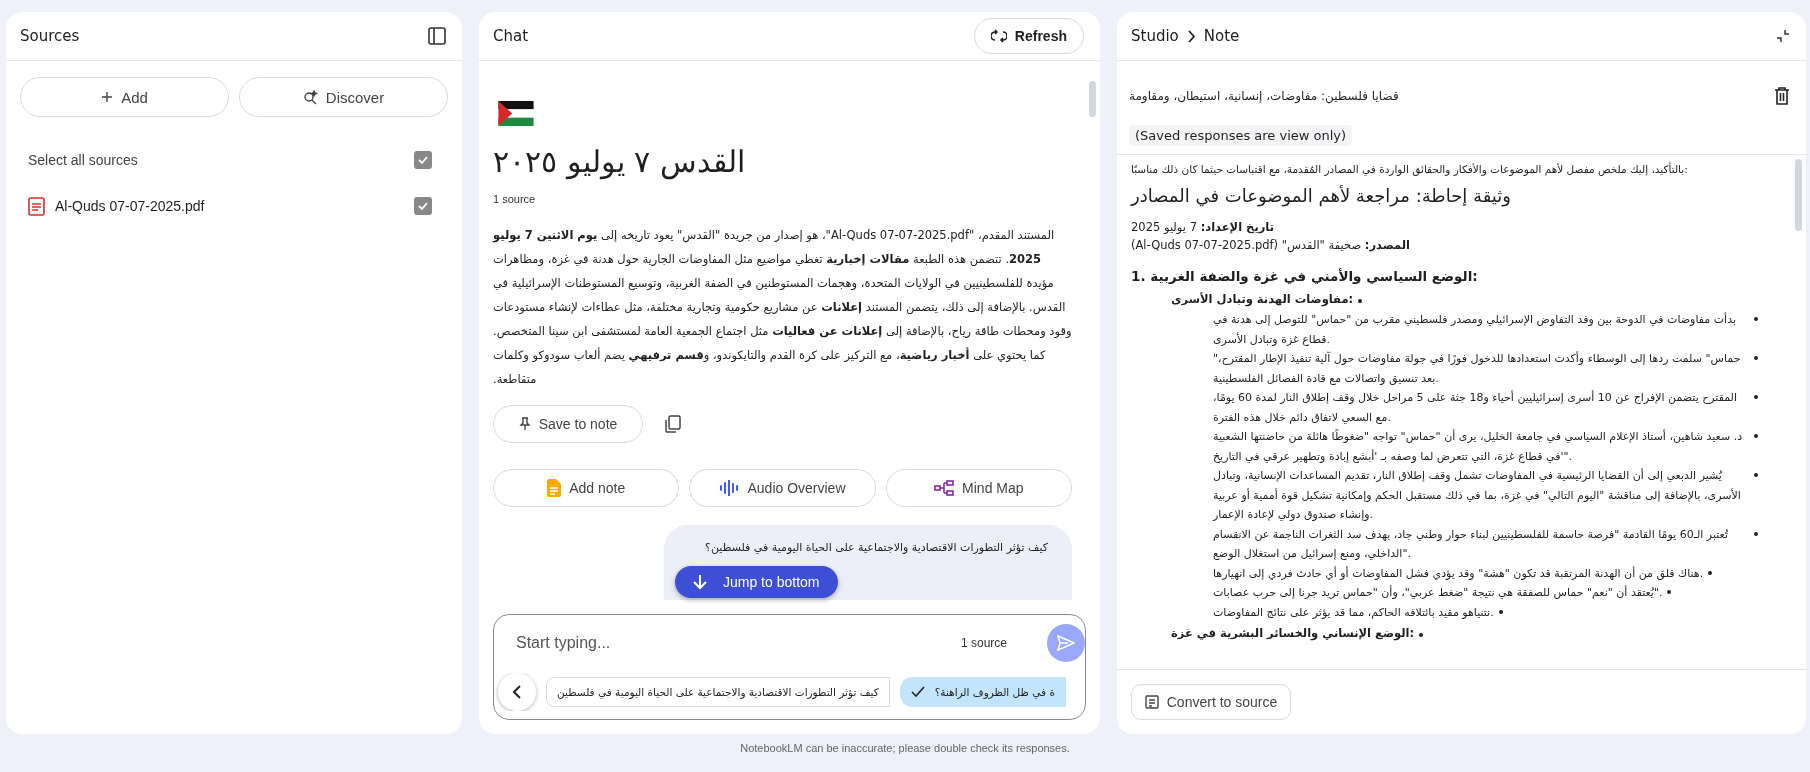 Image resolution: width=1810 pixels, height=772 pixels. What do you see at coordinates (343, 97) in the screenshot?
I see `discover-button: Discover` at bounding box center [343, 97].